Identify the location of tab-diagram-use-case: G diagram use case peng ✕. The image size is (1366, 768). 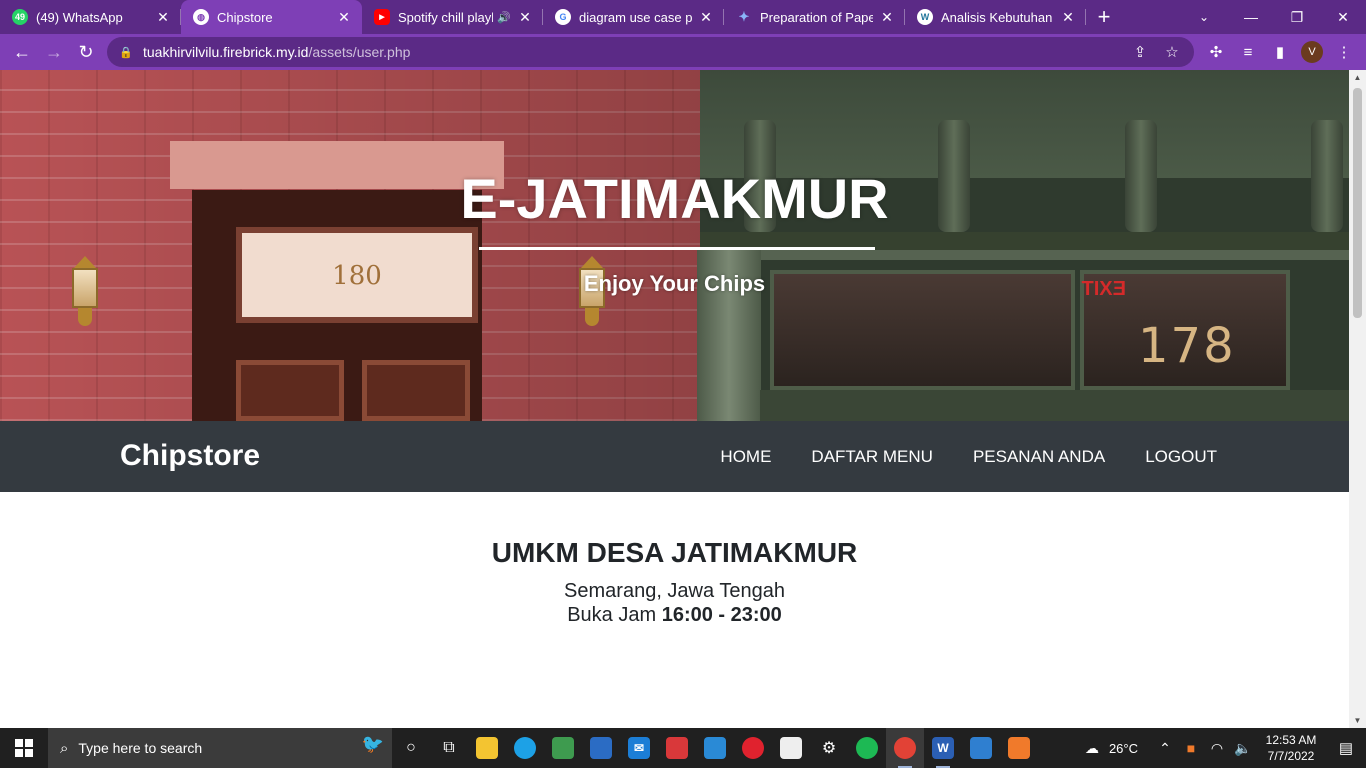
(633, 17).